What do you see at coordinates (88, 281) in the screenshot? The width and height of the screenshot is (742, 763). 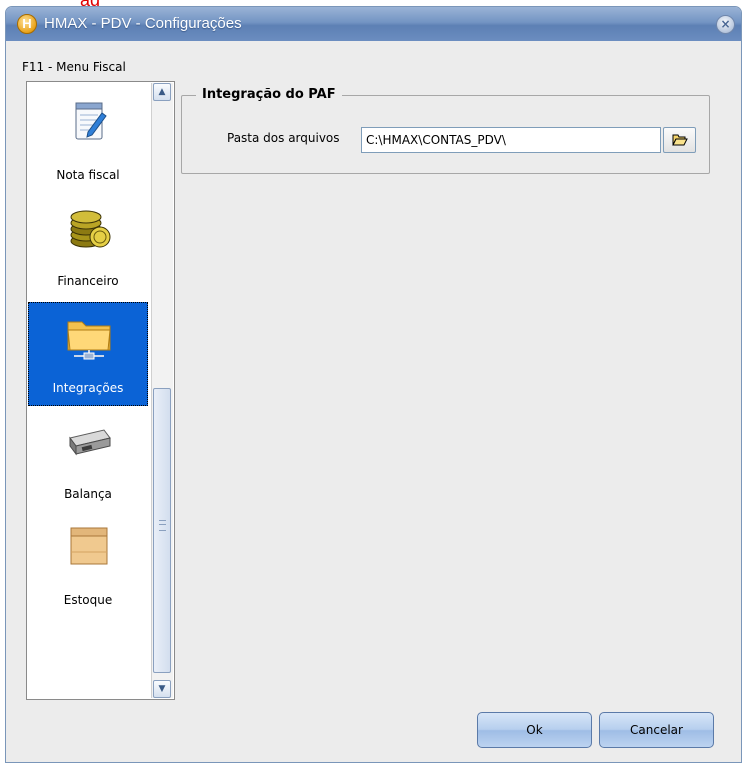 I see `sidebar-item-label: Financeiro` at bounding box center [88, 281].